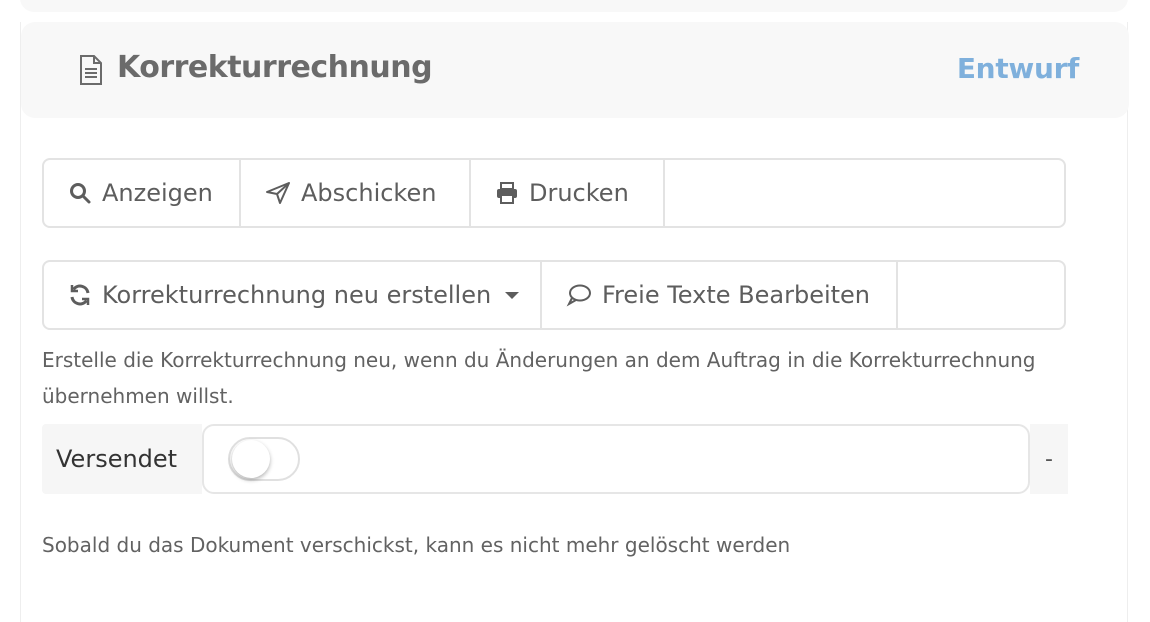  Describe the element at coordinates (578, 295) in the screenshot. I see `comment-icon` at that location.